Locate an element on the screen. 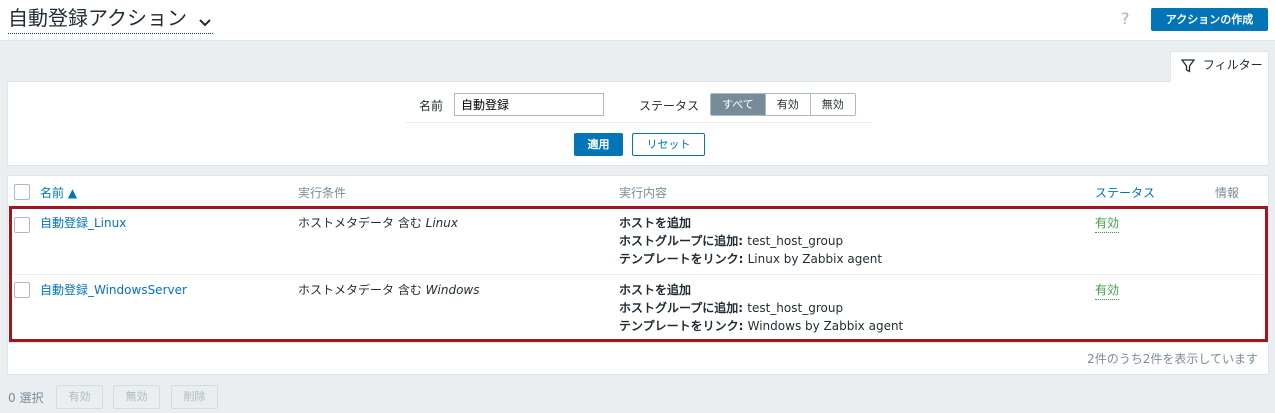 Image resolution: width=1275 pixels, height=413 pixels. condition-value: Windows is located at coordinates (452, 290).